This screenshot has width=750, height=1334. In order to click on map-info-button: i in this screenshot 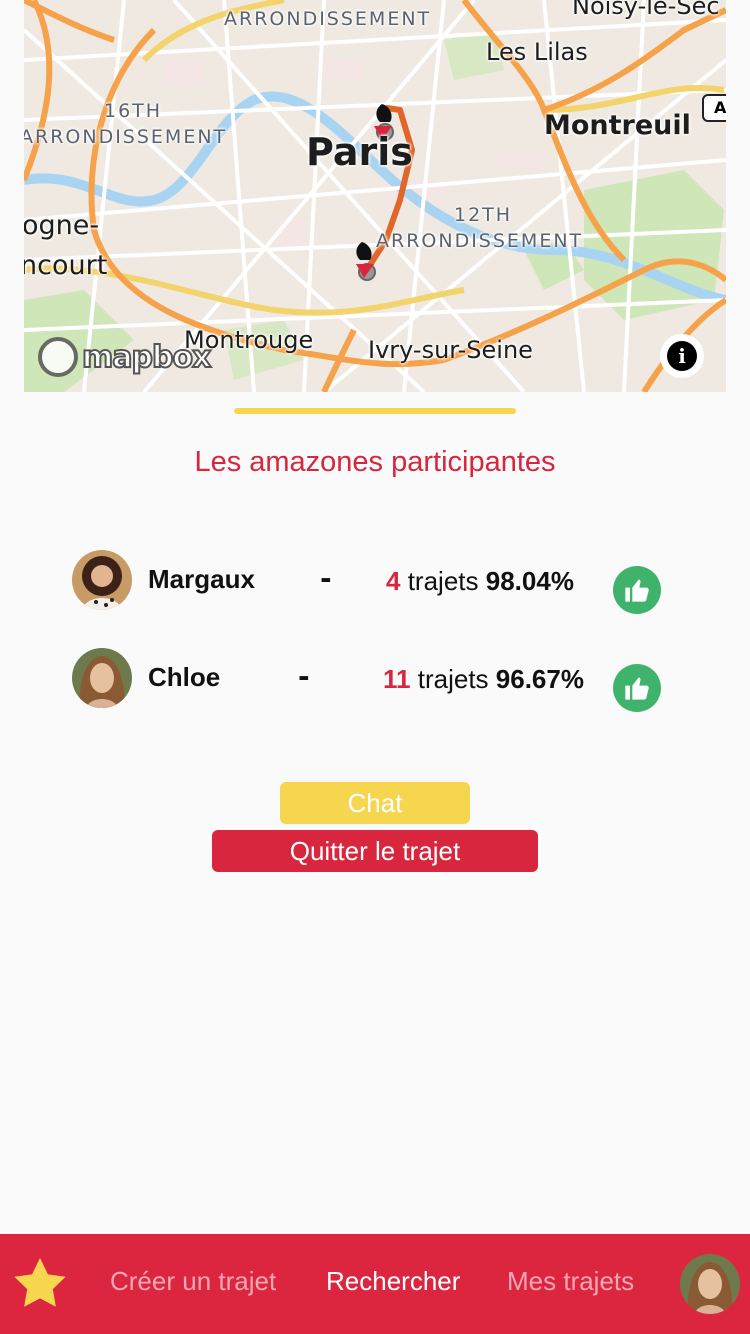, I will do `click(682, 356)`.